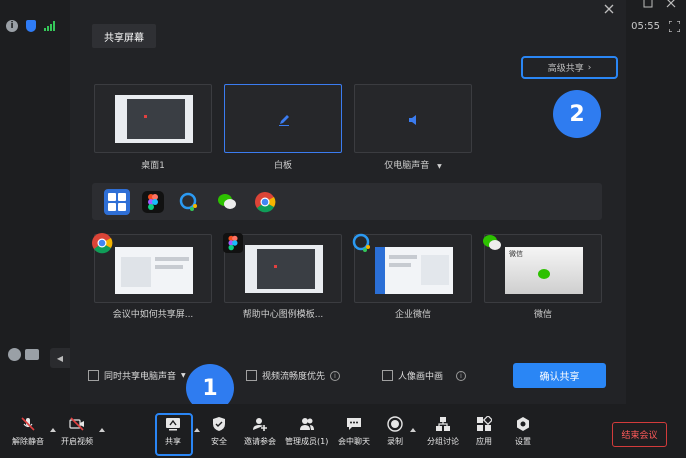 The image size is (686, 458). Describe the element at coordinates (124, 36) in the screenshot. I see `tab-share-screen: 共享屏幕` at that location.